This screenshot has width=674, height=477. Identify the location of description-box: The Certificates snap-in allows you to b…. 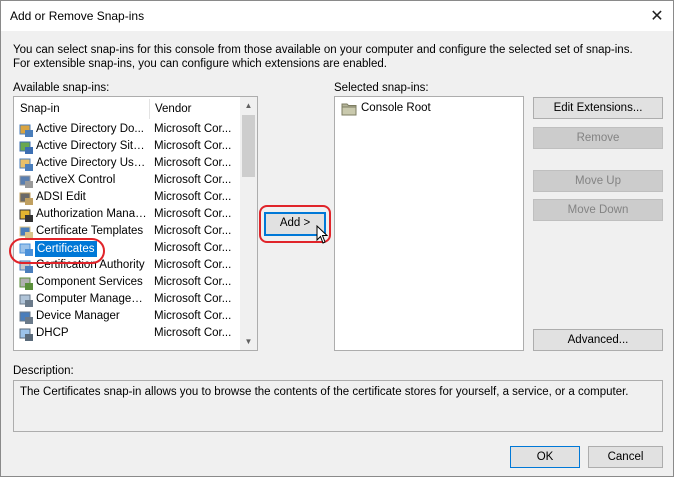
(338, 406).